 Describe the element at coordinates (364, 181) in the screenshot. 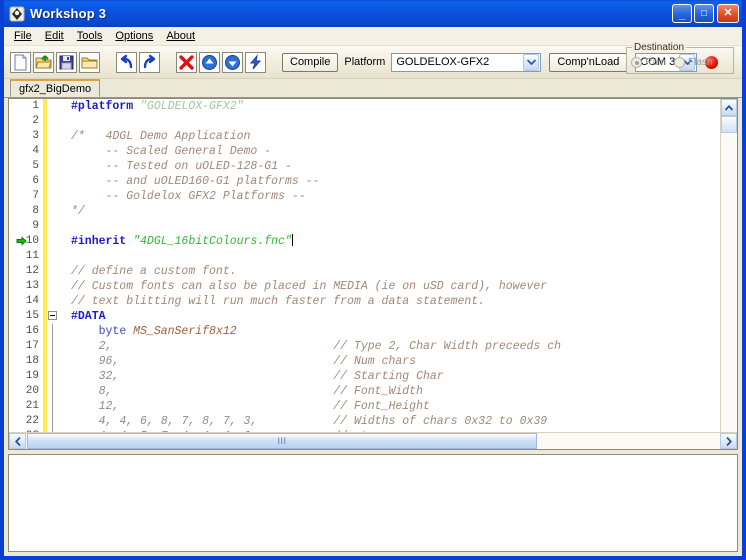

I see `code-line: 6 -- and uOLED160-G1 platforms --` at that location.